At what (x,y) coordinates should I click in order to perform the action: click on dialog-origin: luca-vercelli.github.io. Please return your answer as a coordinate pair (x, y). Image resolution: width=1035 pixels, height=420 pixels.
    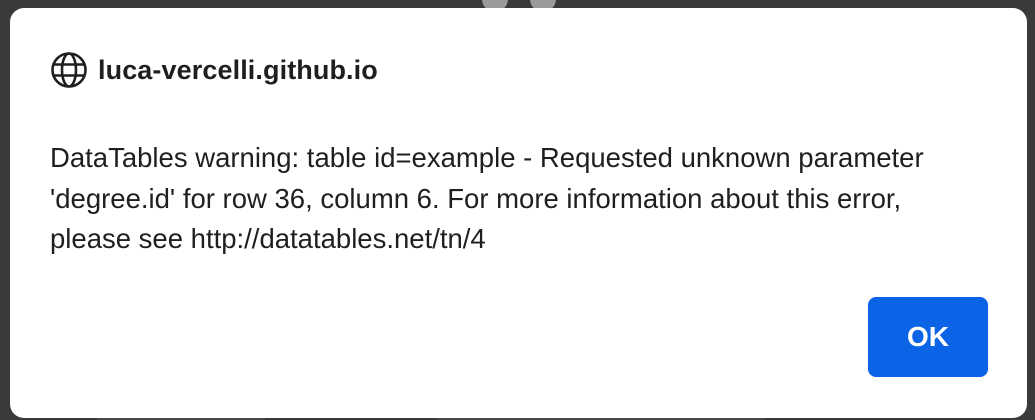
    Looking at the image, I should click on (238, 69).